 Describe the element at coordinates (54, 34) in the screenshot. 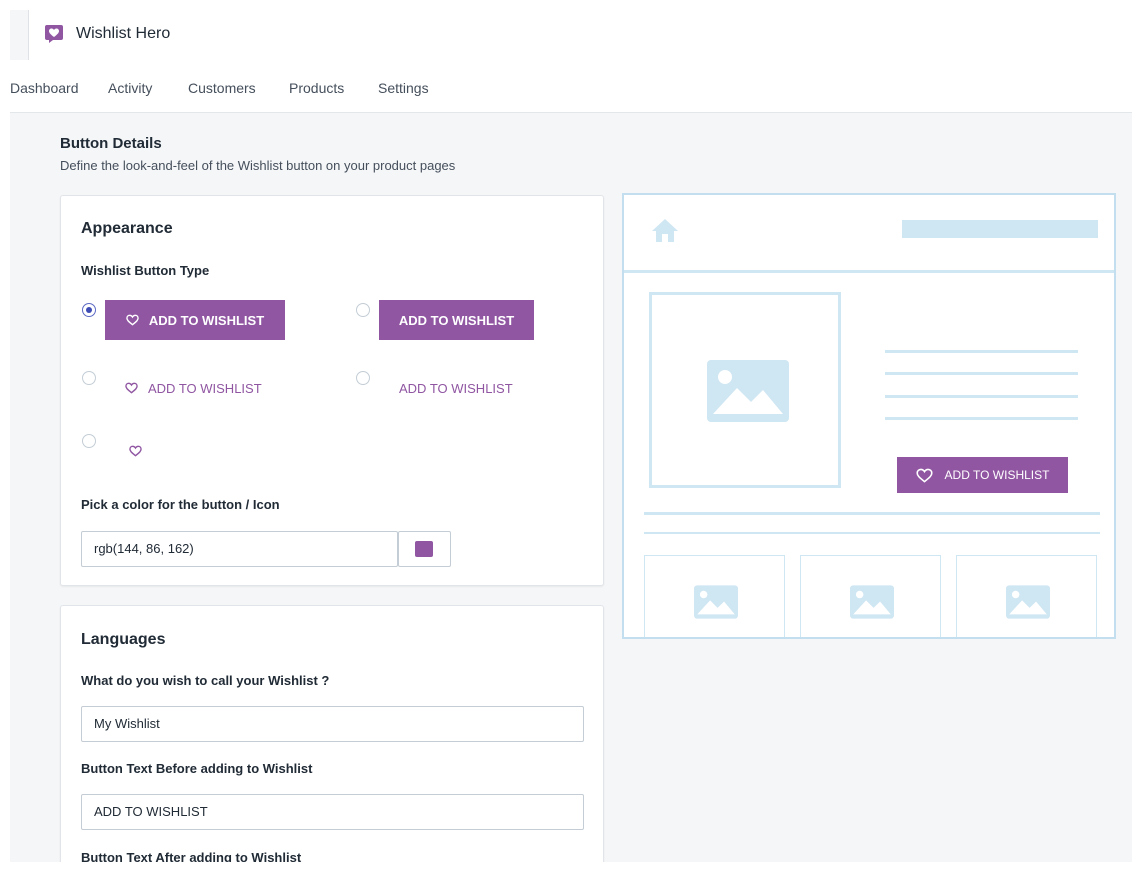

I see `wishlist-hero-logo-icon` at that location.